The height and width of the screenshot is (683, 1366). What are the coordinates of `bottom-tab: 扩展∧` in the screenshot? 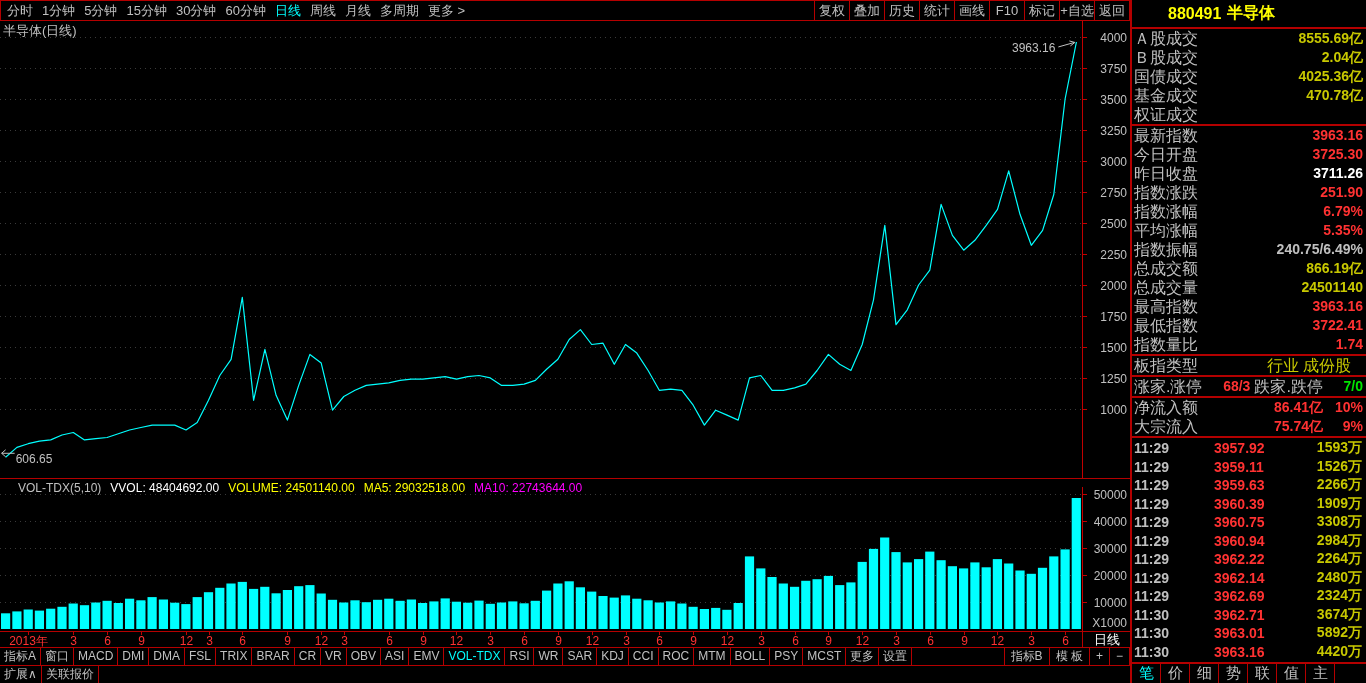 It's located at (21, 674).